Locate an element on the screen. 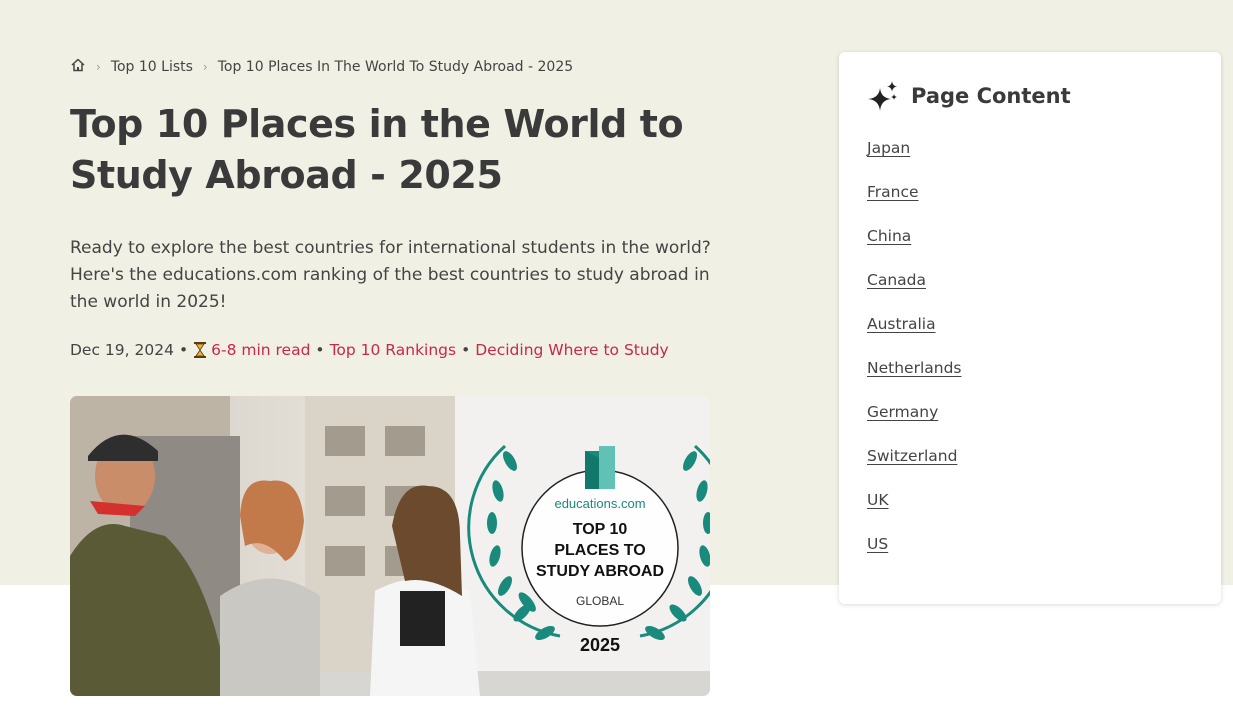  toc-link-france: France is located at coordinates (893, 192).